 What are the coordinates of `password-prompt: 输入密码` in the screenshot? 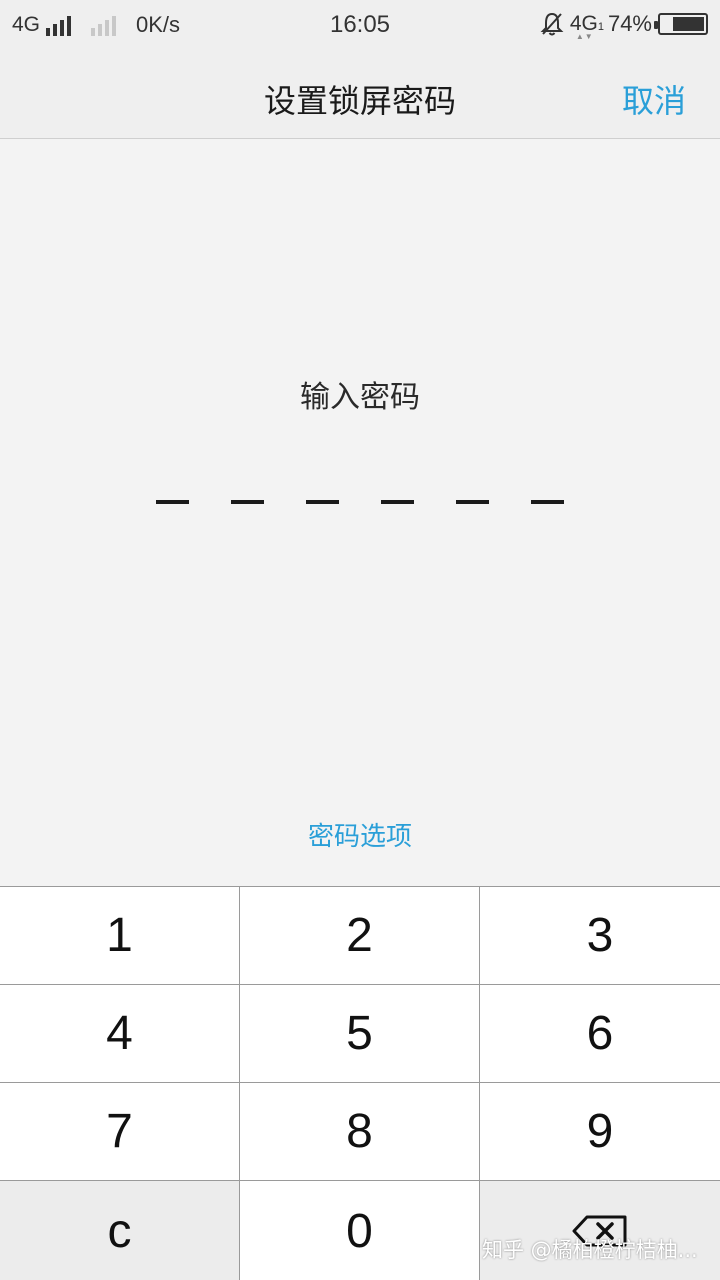 It's located at (360, 397).